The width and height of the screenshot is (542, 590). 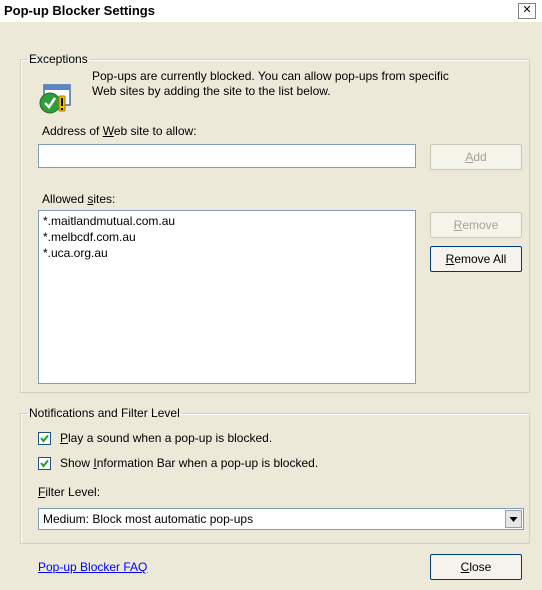 I want to click on exceptions-legend: Exceptions, so click(x=58, y=59).